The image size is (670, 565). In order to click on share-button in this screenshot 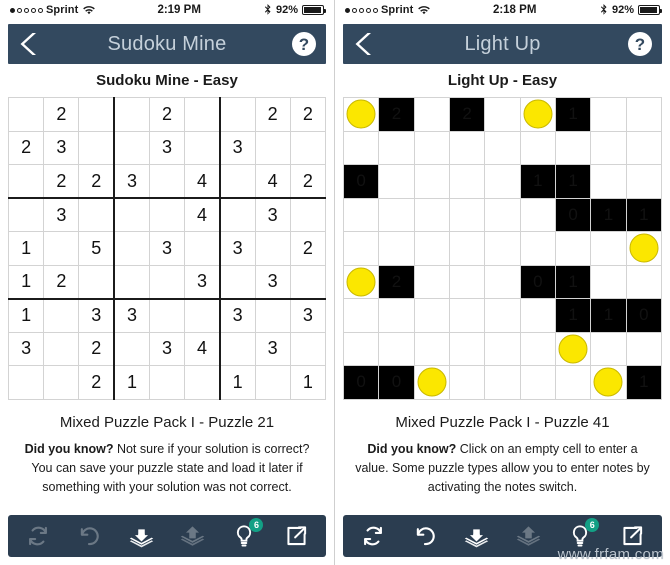, I will do `click(296, 536)`.